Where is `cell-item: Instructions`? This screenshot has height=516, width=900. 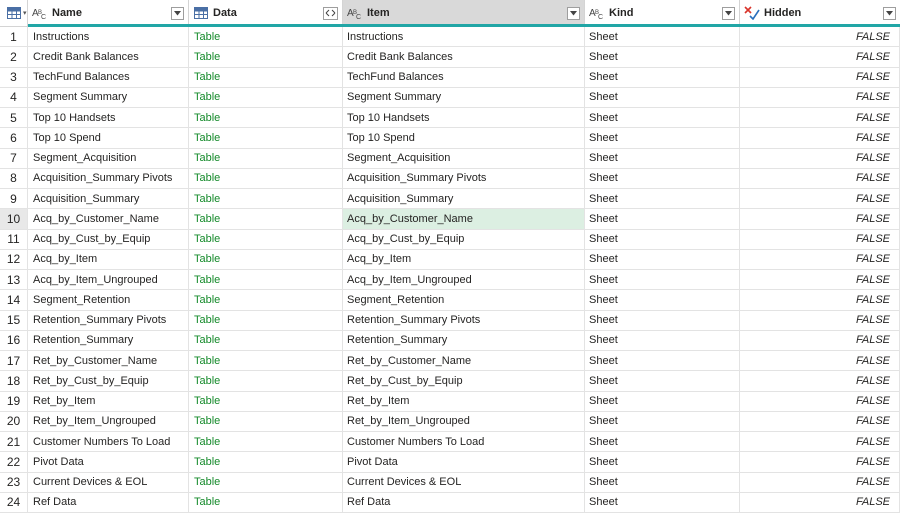
cell-item: Instructions is located at coordinates (464, 37).